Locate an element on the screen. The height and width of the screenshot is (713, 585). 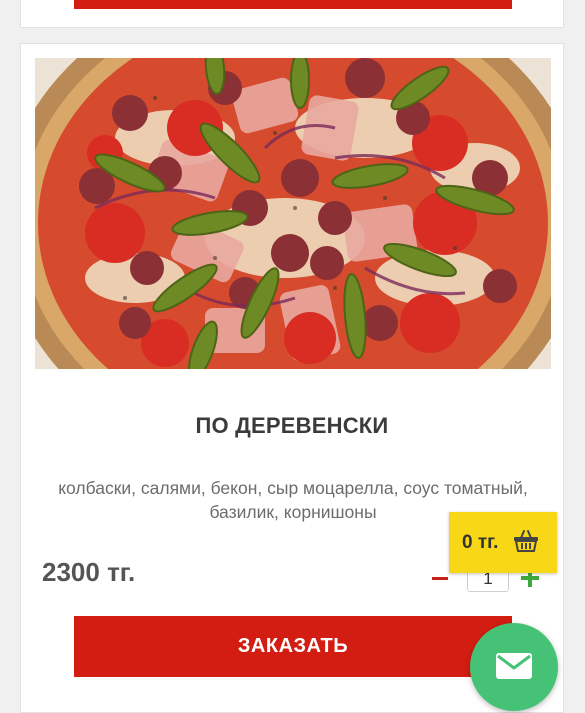
previous-order-button is located at coordinates (293, 4).